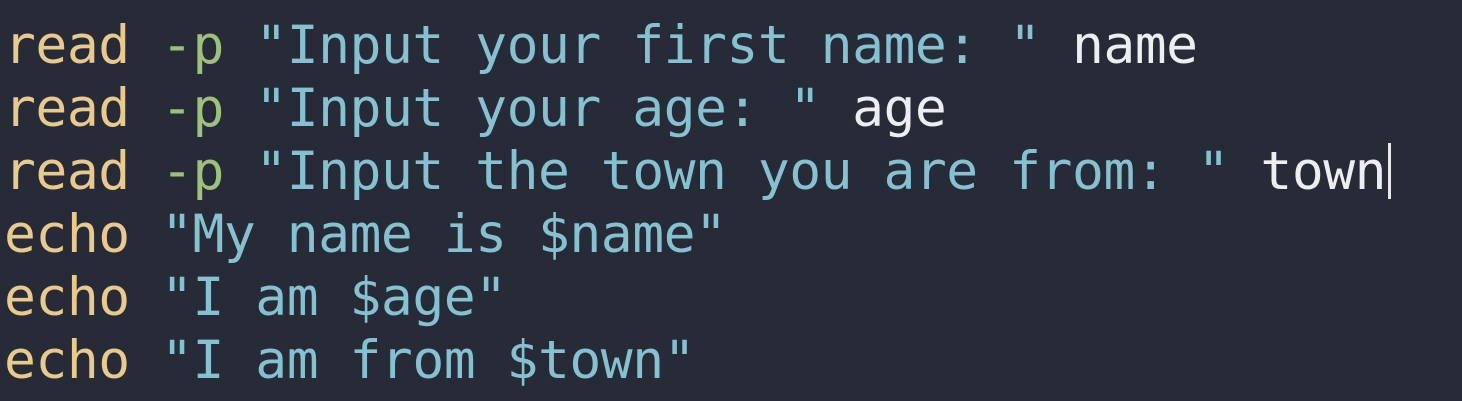 This screenshot has height=401, width=1462. What do you see at coordinates (899, 108) in the screenshot?
I see `variable-name: age` at bounding box center [899, 108].